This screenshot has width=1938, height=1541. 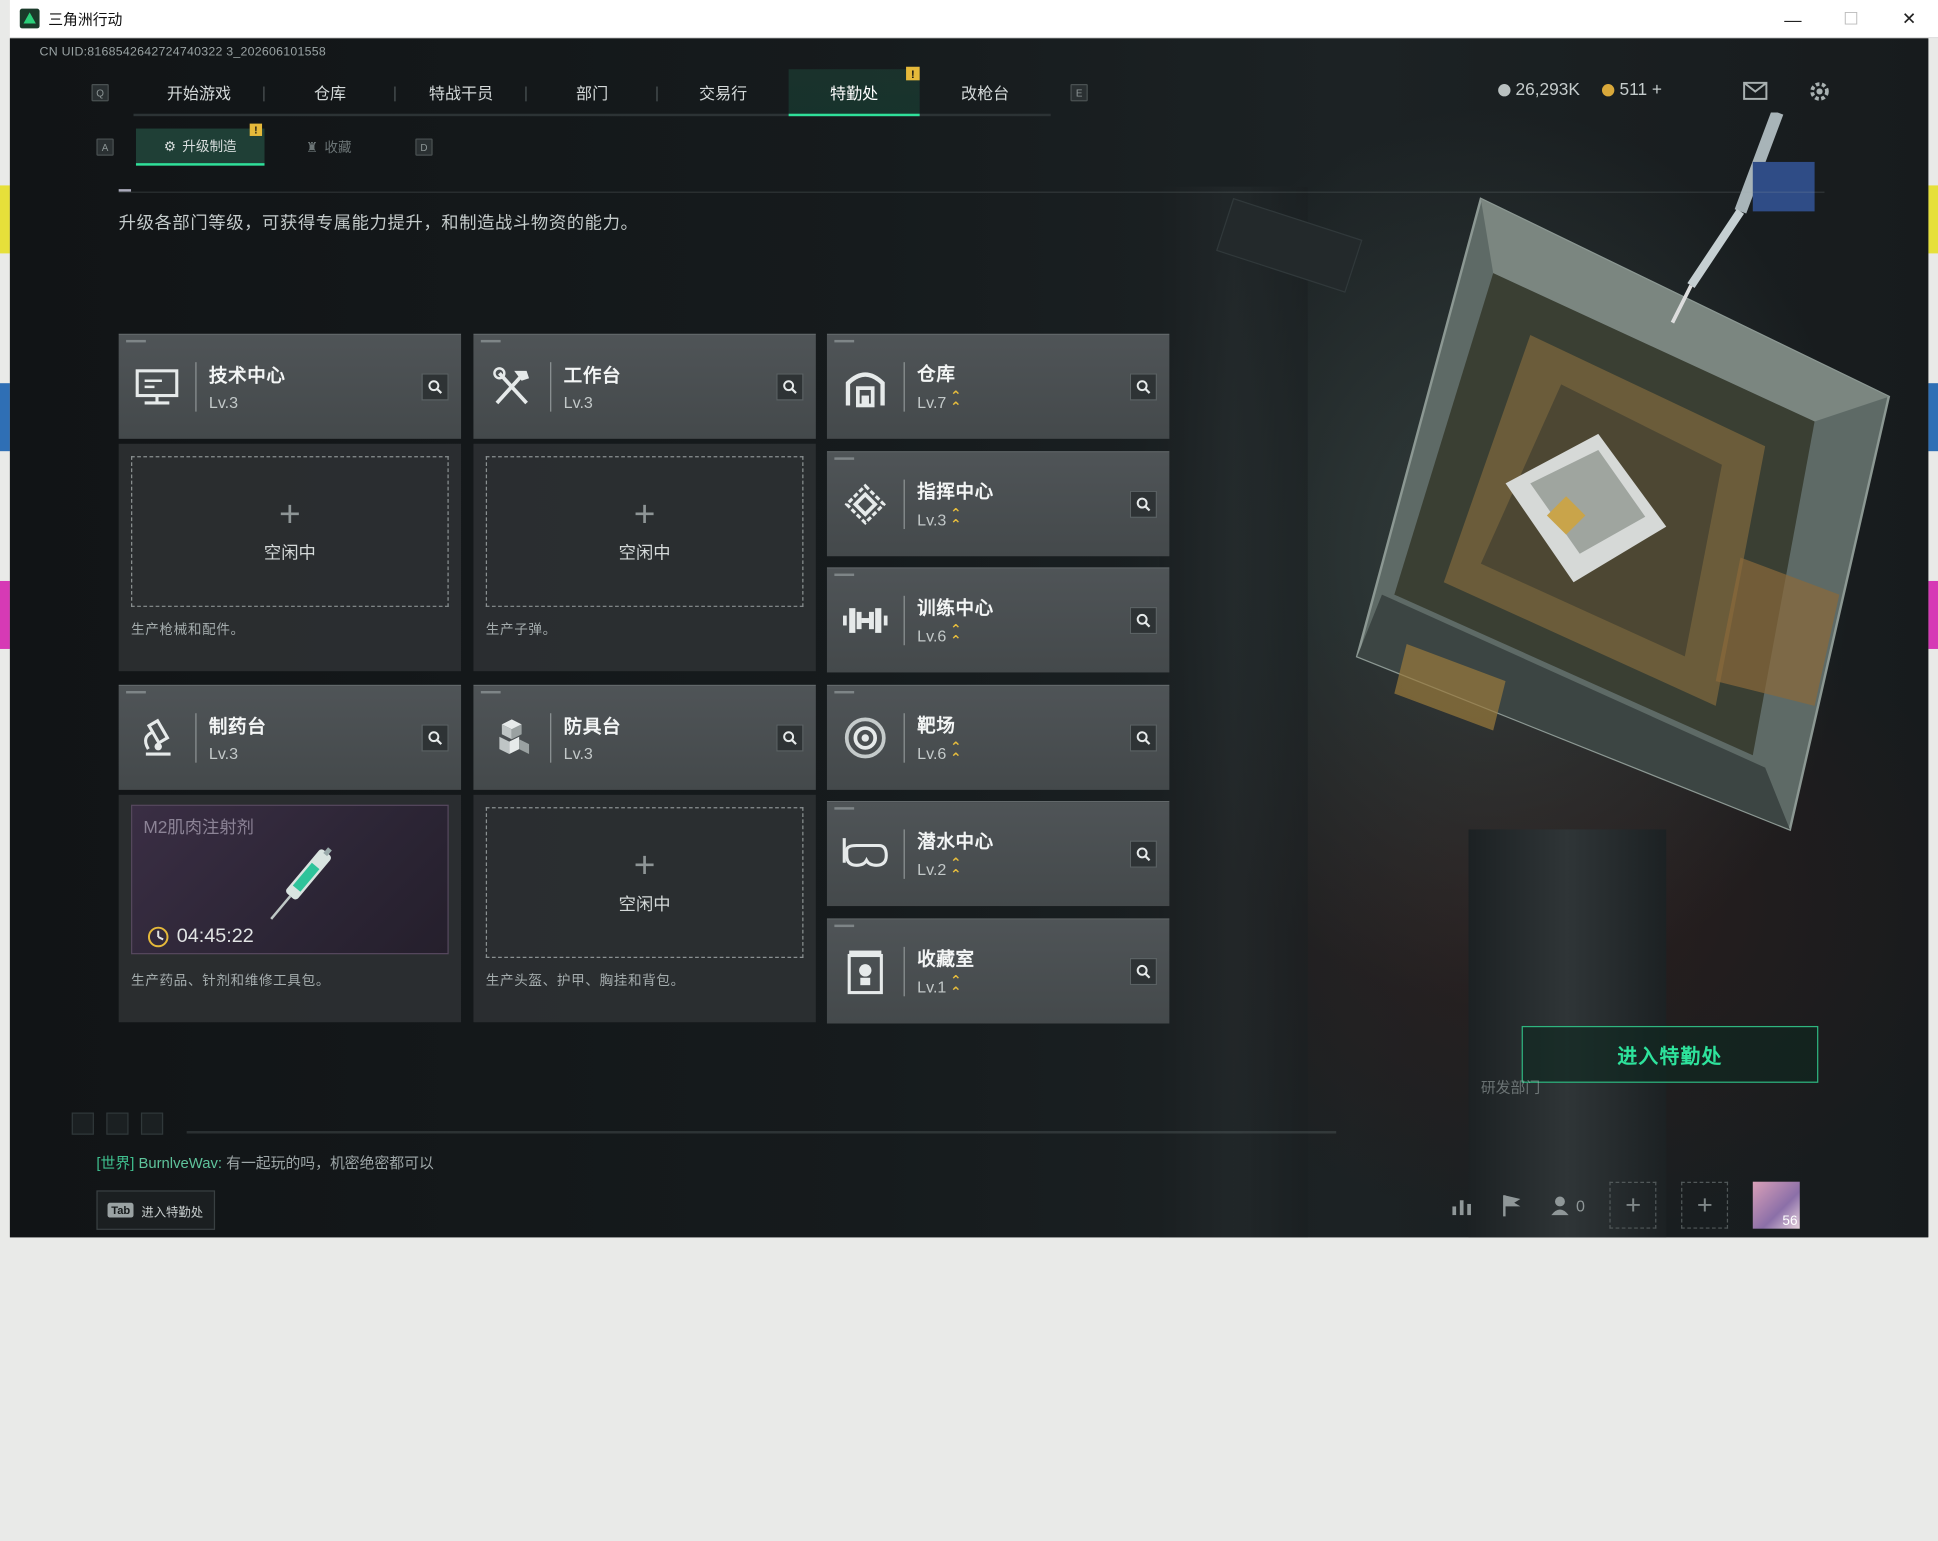 I want to click on add-currency-button: +, so click(x=1657, y=89).